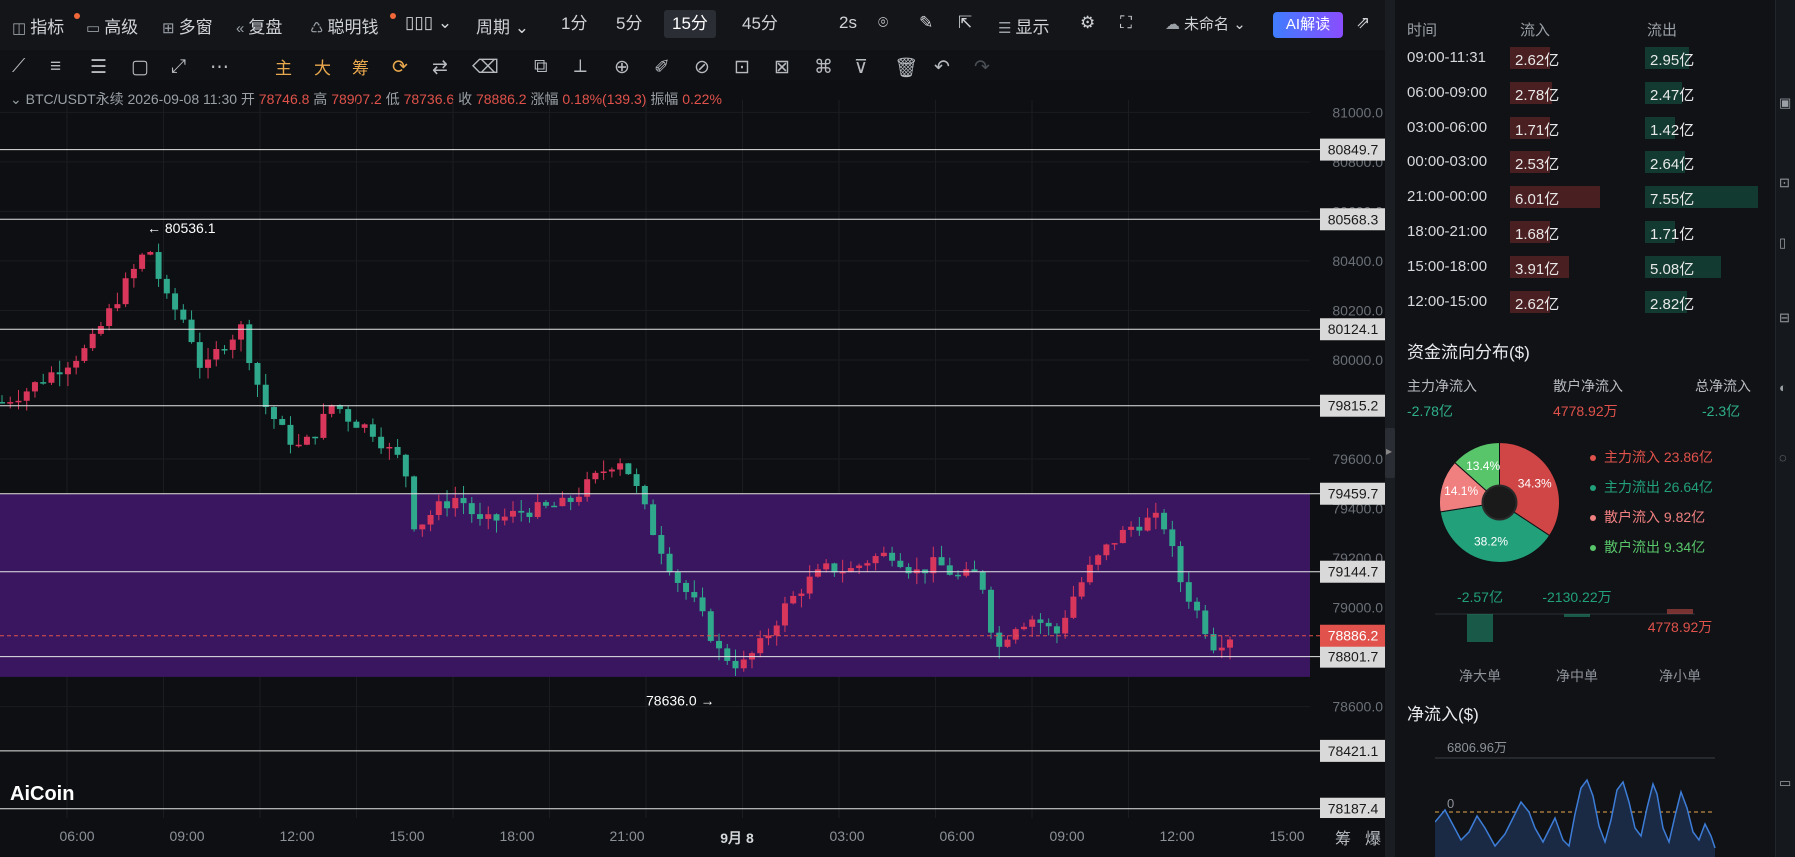 This screenshot has width=1795, height=857. What do you see at coordinates (240, 28) in the screenshot?
I see `rewind-icon: «` at bounding box center [240, 28].